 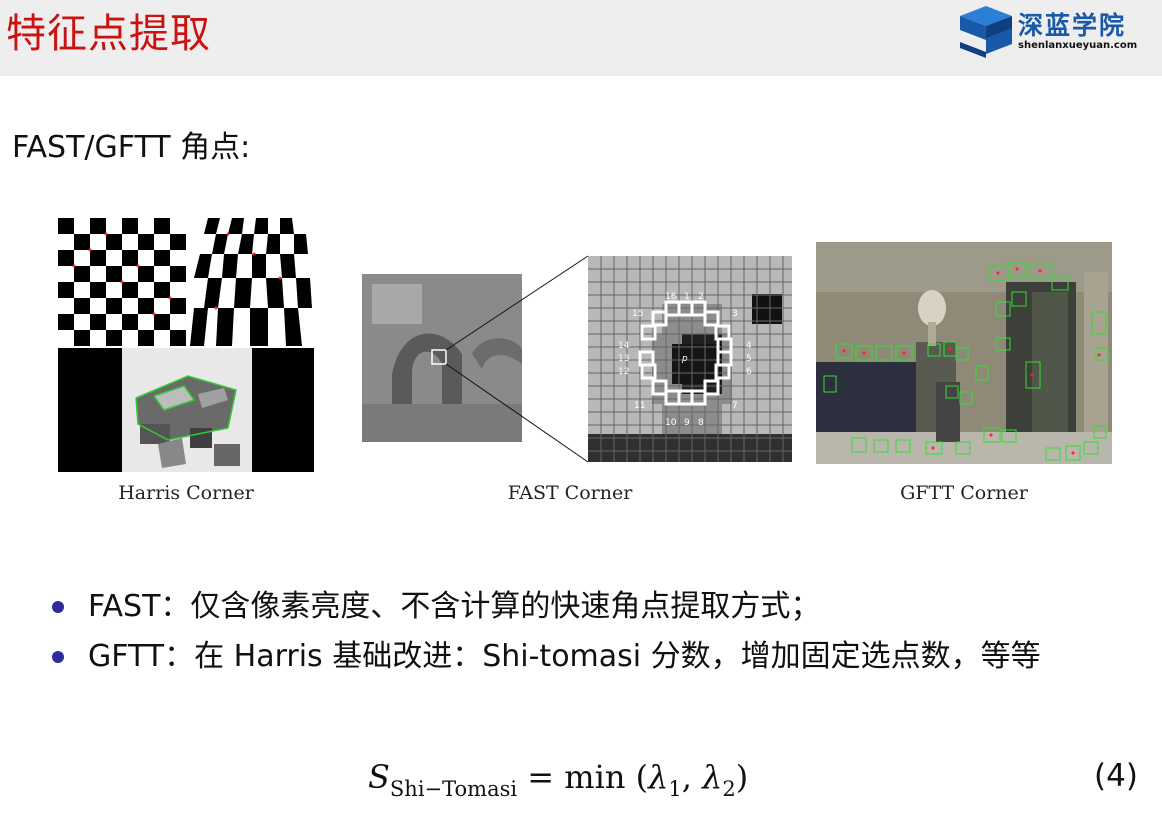 What do you see at coordinates (729, 789) in the screenshot?
I see `formula-sub-2: 2` at bounding box center [729, 789].